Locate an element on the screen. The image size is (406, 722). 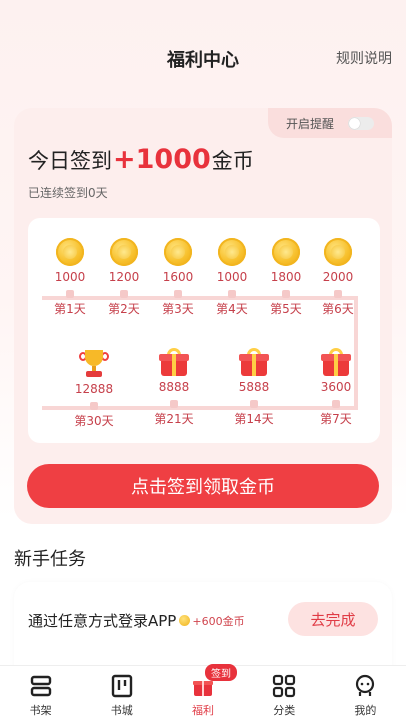
nav-label: 分类 is located at coordinates (284, 710).